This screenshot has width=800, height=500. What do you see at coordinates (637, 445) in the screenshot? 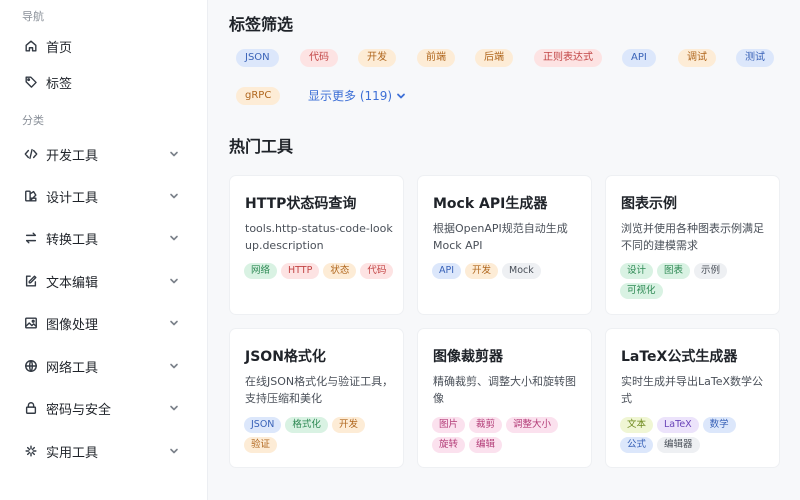
I see `card-tag: 公式` at bounding box center [637, 445].